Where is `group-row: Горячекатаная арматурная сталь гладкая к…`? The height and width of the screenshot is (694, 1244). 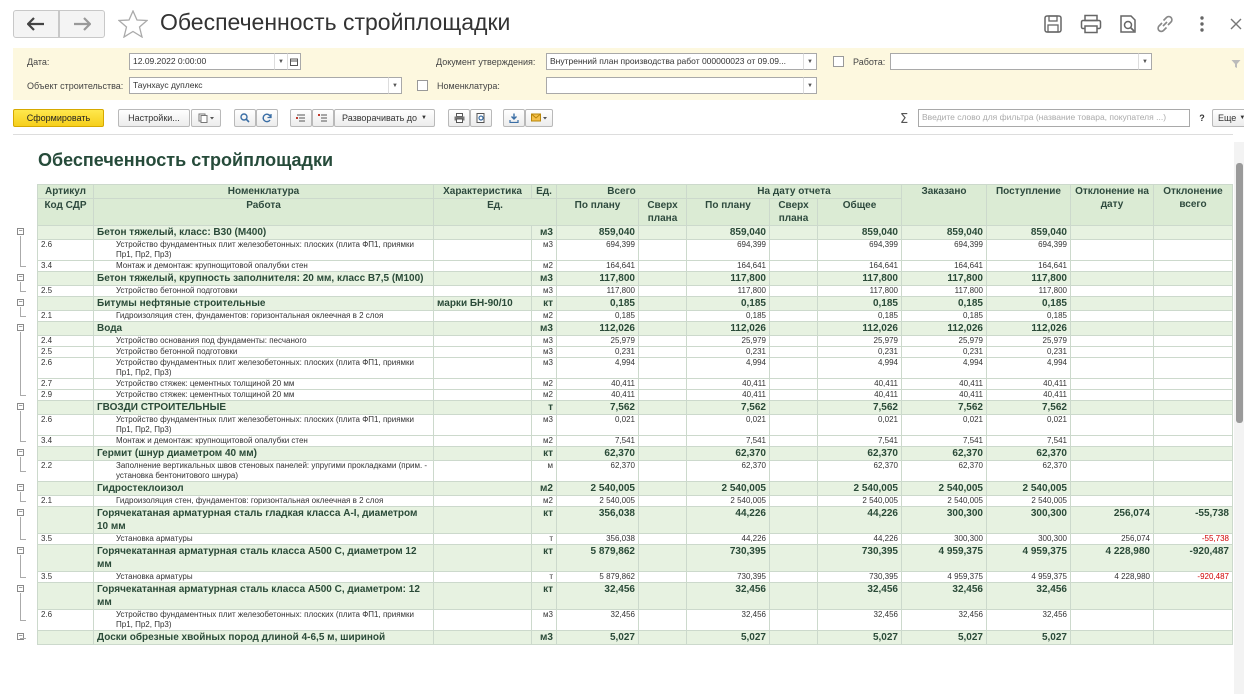
group-row: Горячекатаная арматурная сталь гладкая к… is located at coordinates (635, 520).